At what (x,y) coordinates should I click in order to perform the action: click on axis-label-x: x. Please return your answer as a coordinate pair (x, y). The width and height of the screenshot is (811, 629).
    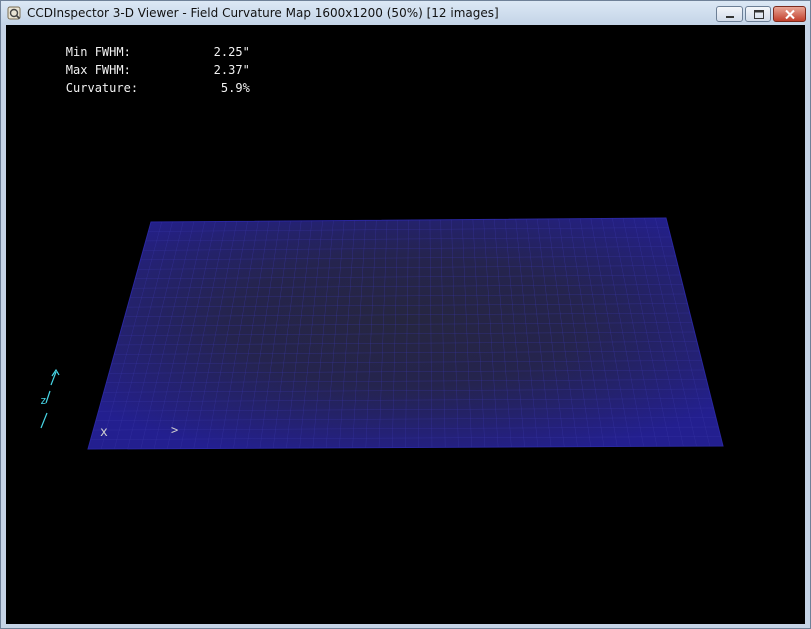
    Looking at the image, I should click on (104, 432).